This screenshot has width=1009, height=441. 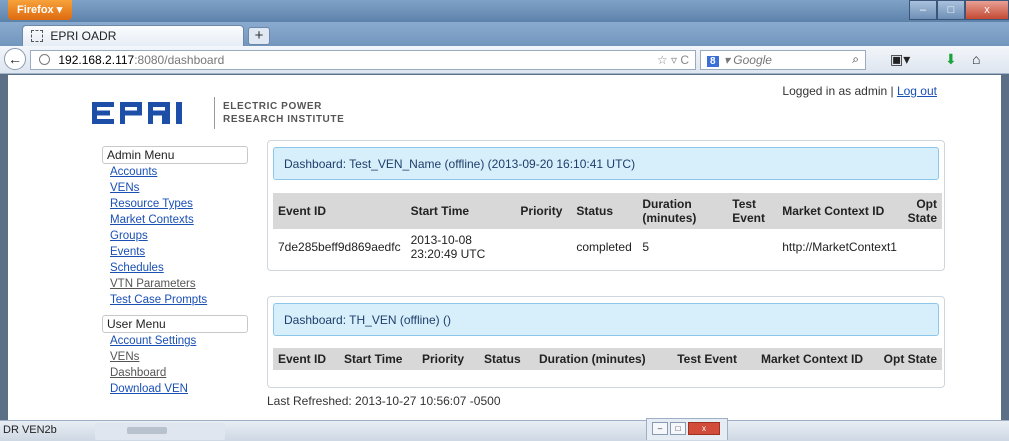 I want to click on logged-in-text: Logged in as admin |, so click(x=839, y=91).